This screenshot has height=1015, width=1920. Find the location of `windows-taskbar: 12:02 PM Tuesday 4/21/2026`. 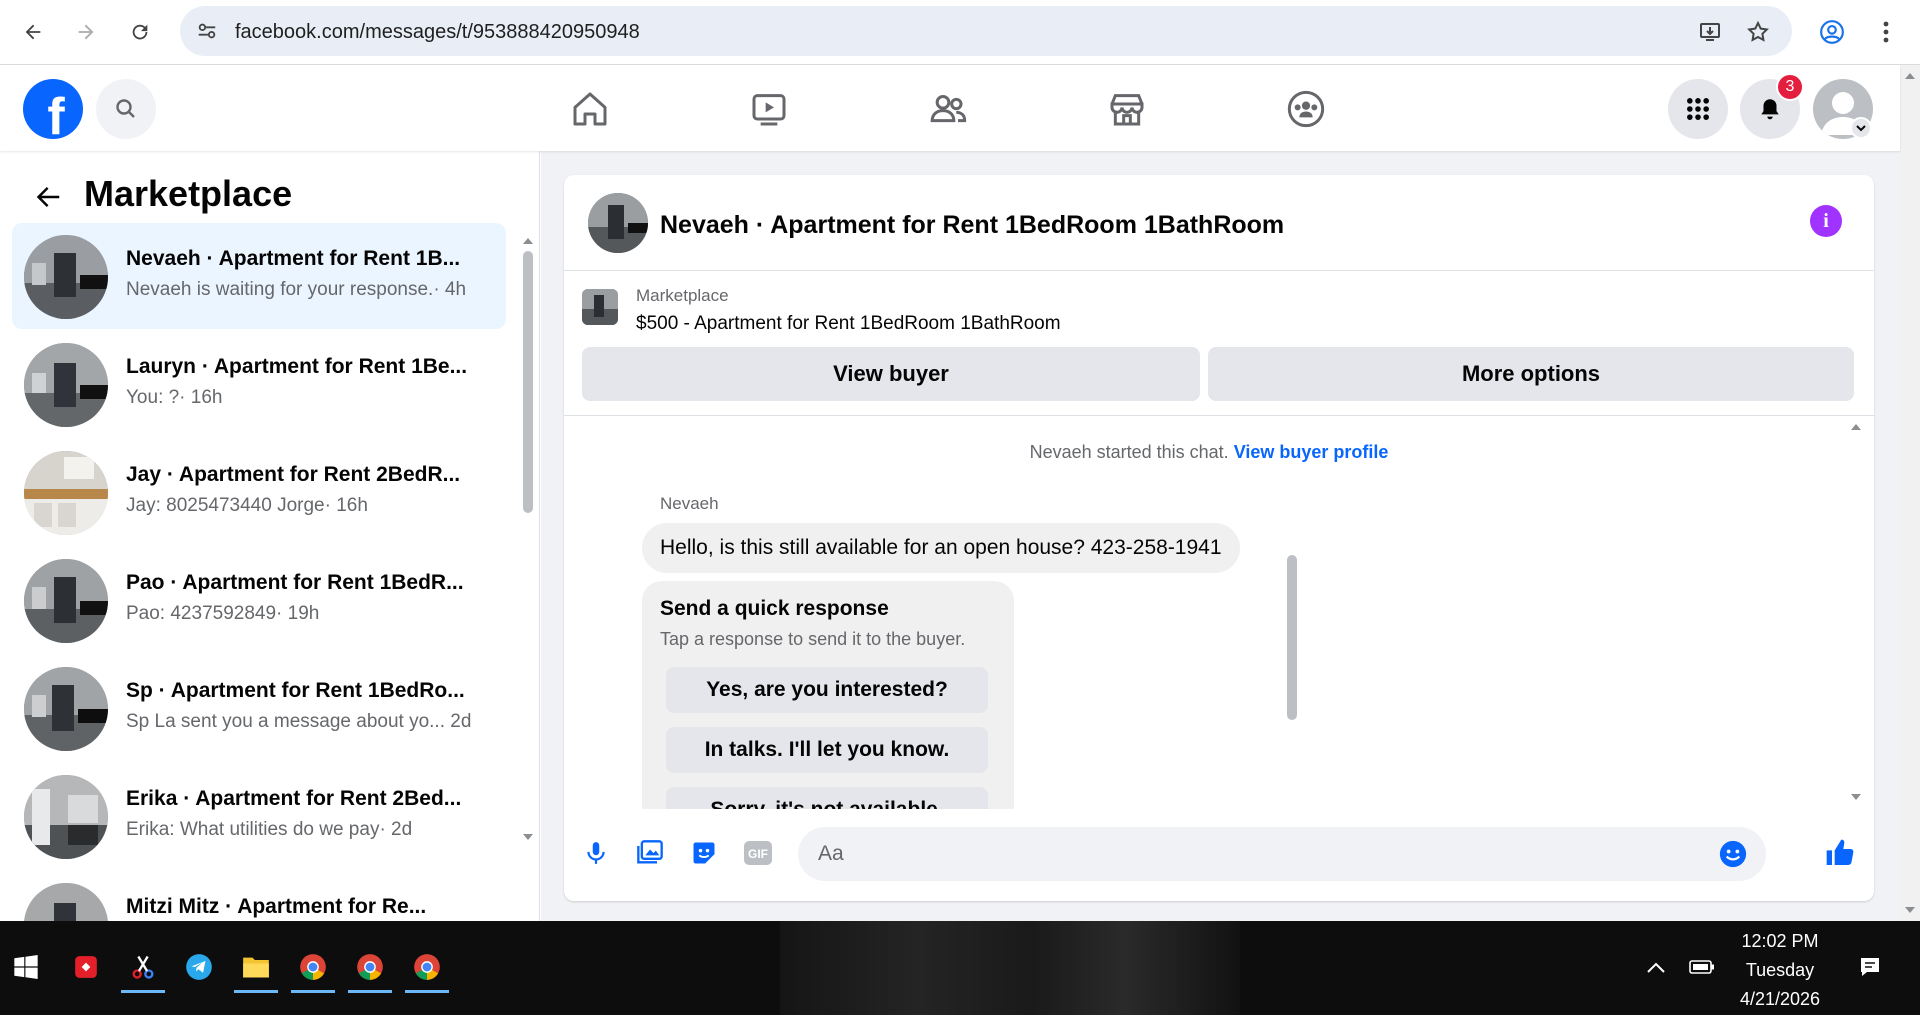

windows-taskbar: 12:02 PM Tuesday 4/21/2026 is located at coordinates (960, 968).